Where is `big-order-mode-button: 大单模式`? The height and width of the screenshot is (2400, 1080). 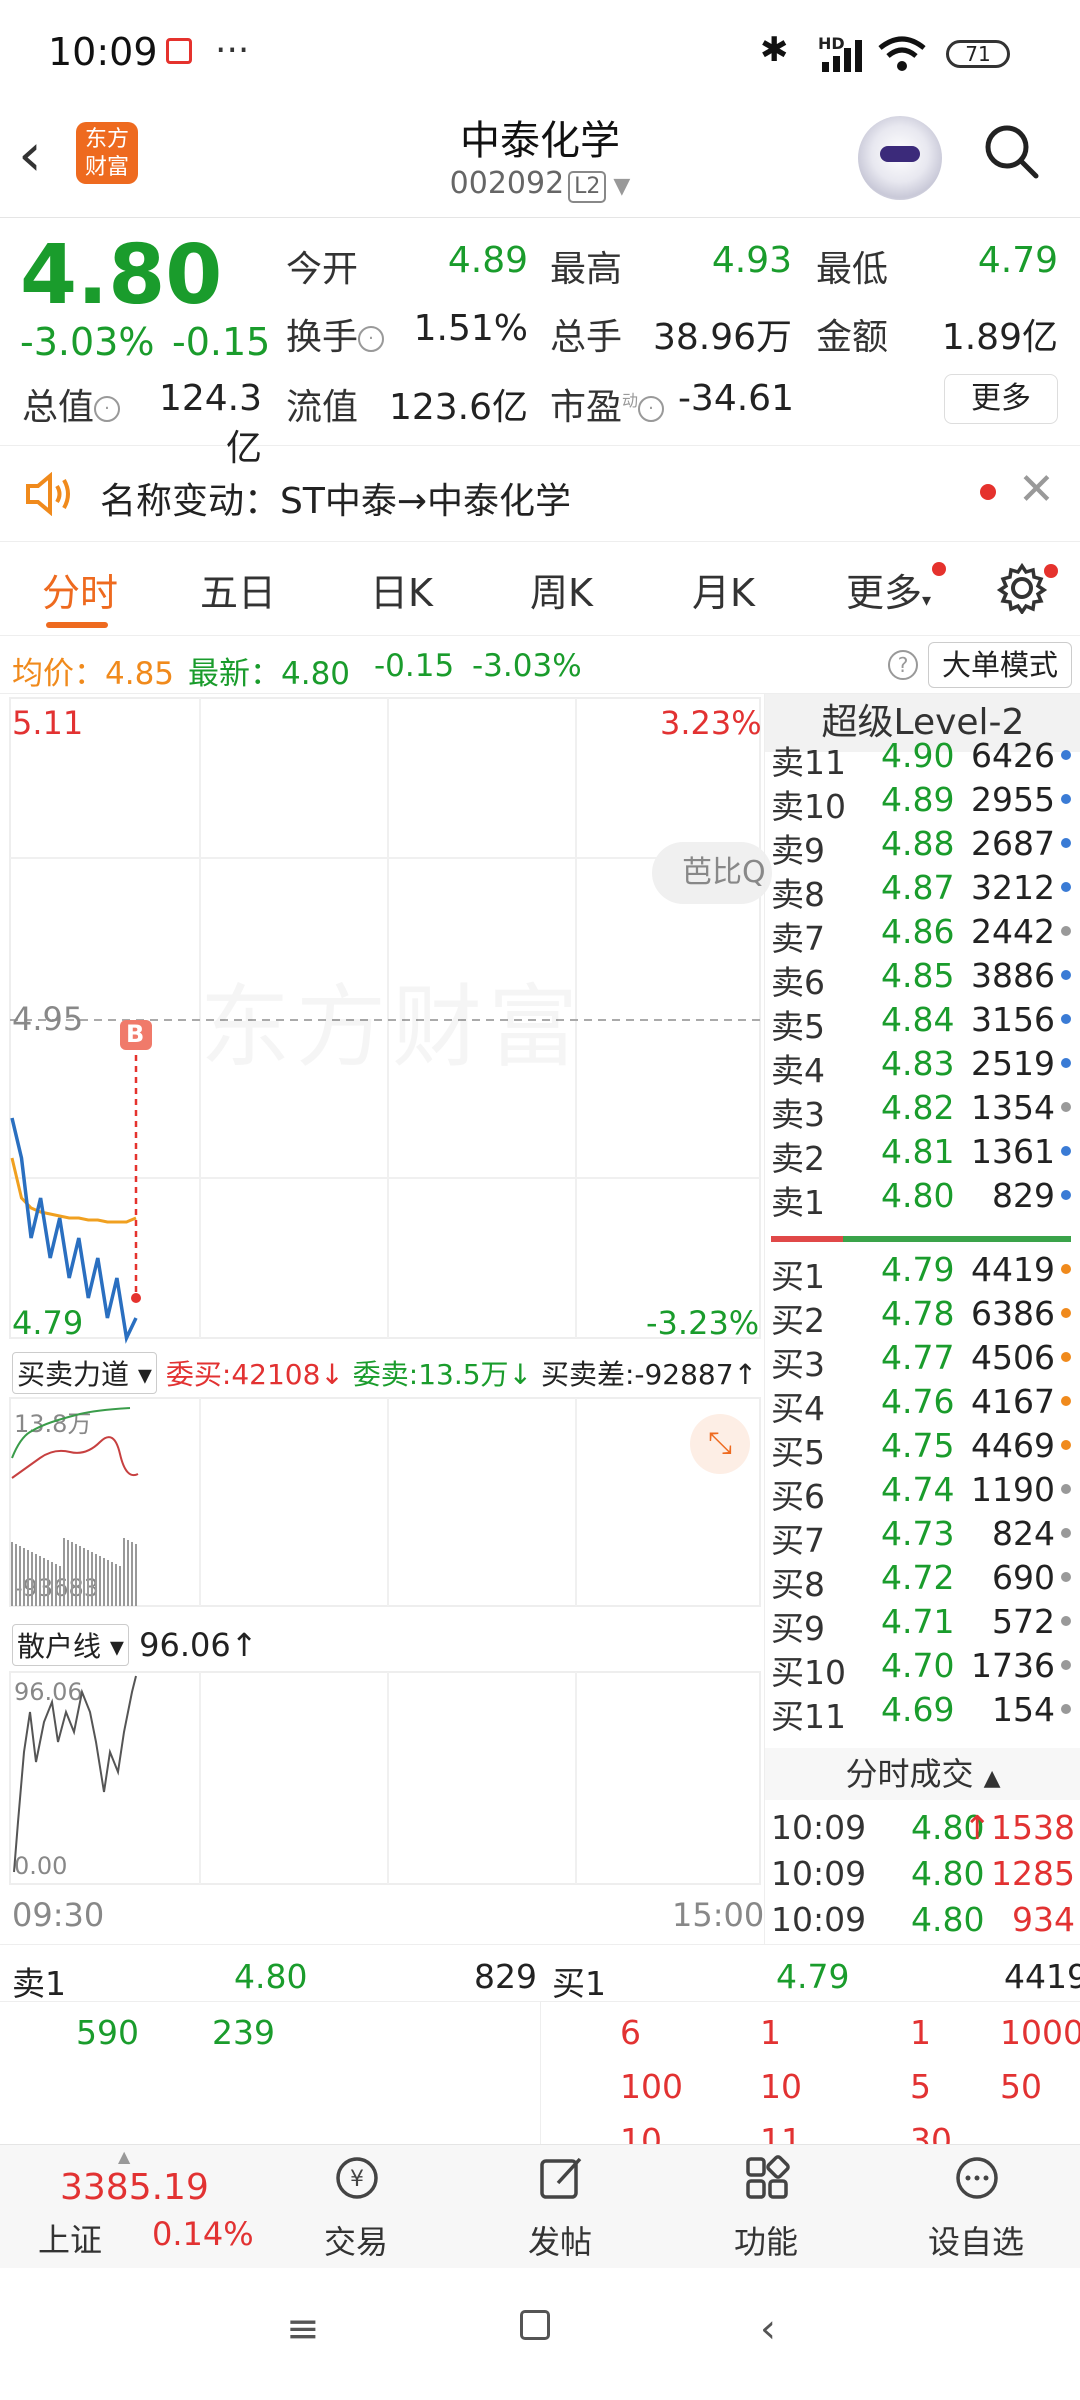
big-order-mode-button: 大单模式 is located at coordinates (1000, 665).